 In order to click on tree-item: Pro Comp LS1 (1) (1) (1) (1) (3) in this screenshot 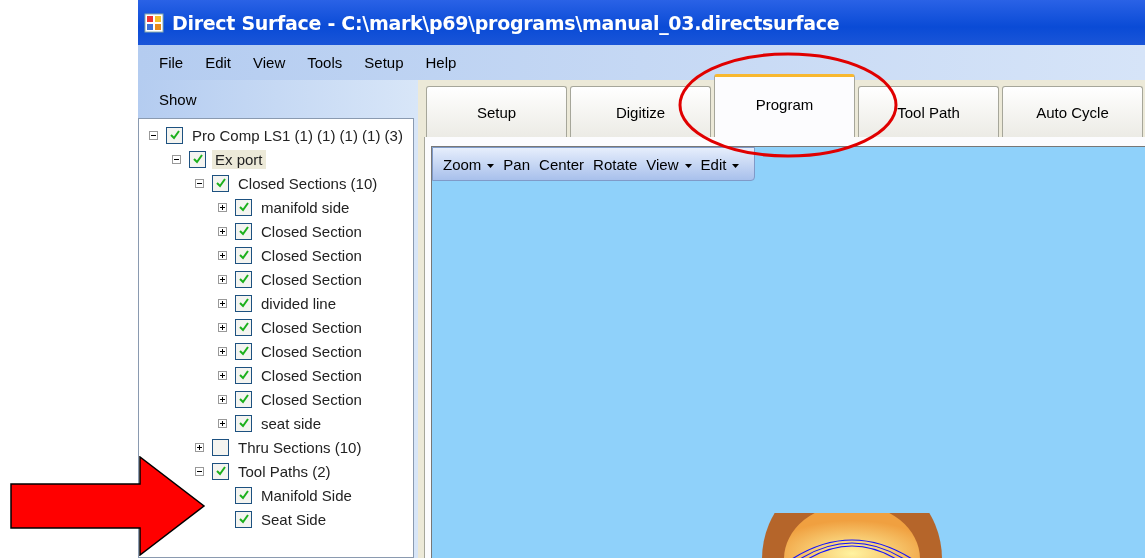, I will do `click(297, 135)`.